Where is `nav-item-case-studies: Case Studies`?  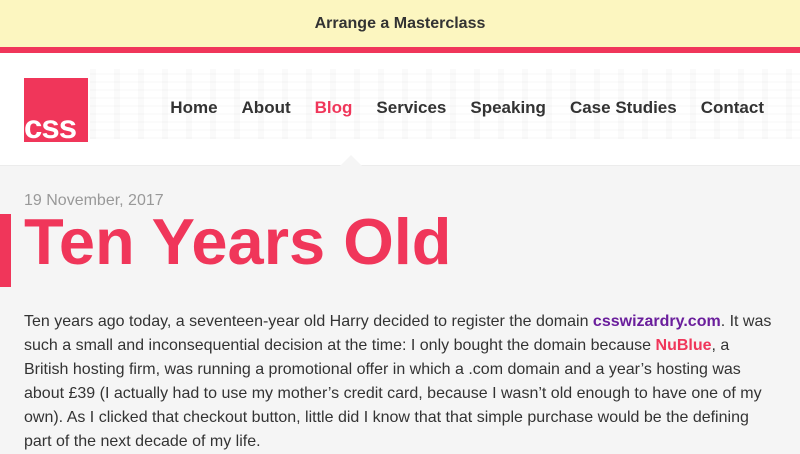
nav-item-case-studies: Case Studies is located at coordinates (623, 108).